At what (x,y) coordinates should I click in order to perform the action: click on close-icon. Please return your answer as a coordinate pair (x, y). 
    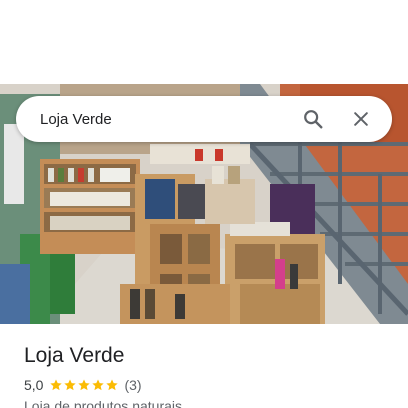
    Looking at the image, I should click on (361, 119).